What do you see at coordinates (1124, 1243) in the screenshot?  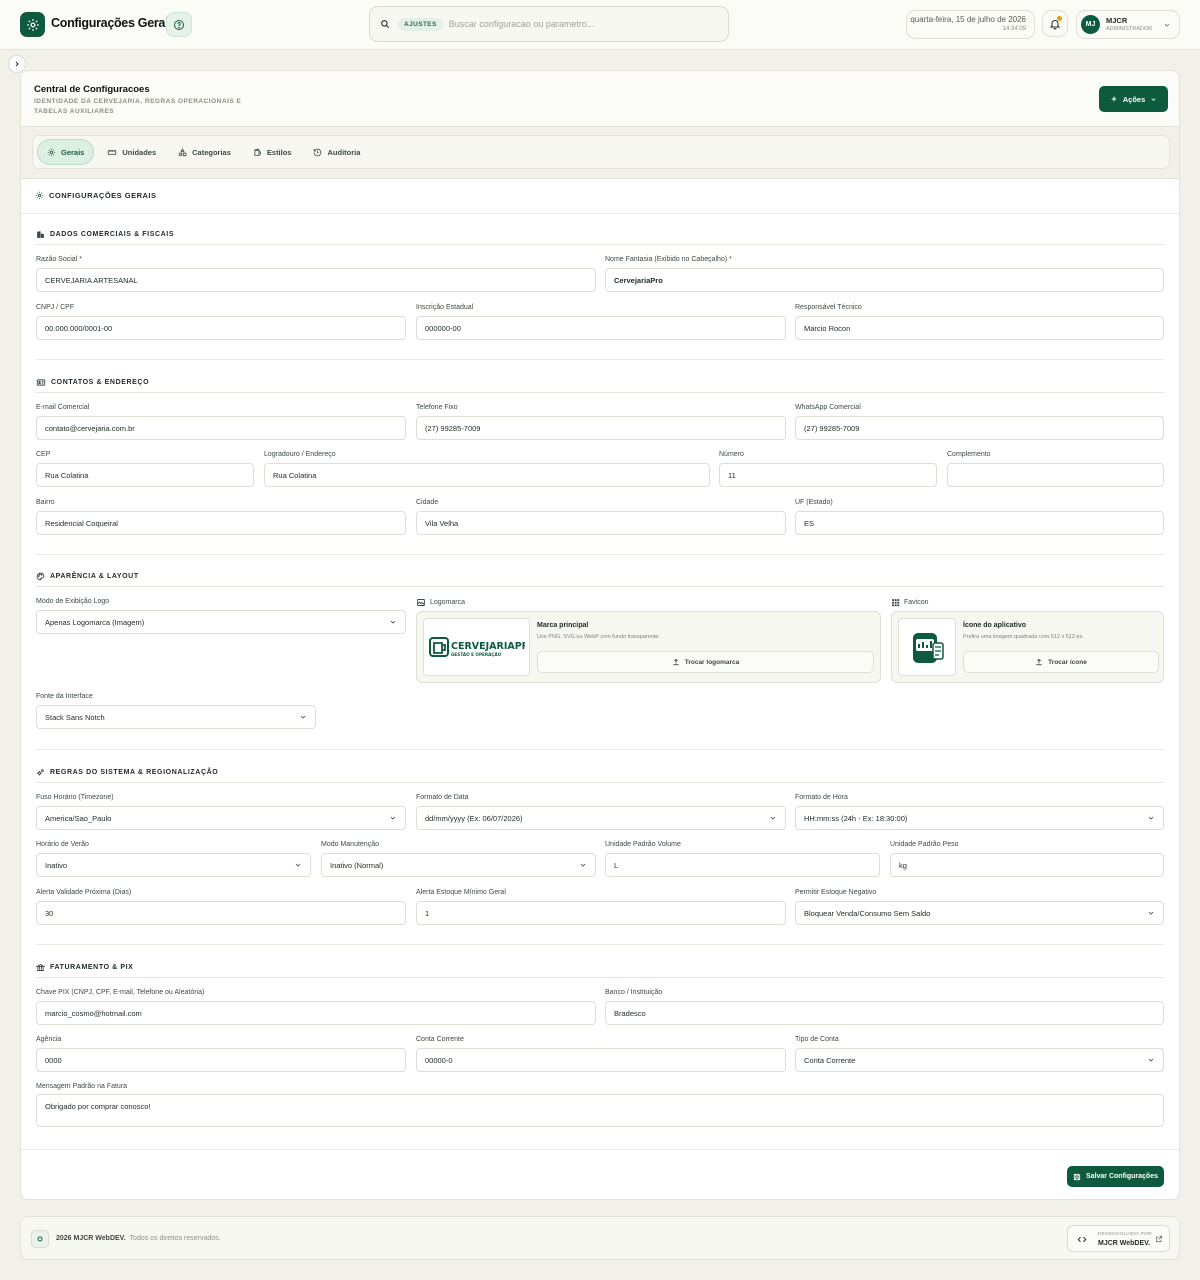 I see `developer-name: MJCR WebDEV.` at bounding box center [1124, 1243].